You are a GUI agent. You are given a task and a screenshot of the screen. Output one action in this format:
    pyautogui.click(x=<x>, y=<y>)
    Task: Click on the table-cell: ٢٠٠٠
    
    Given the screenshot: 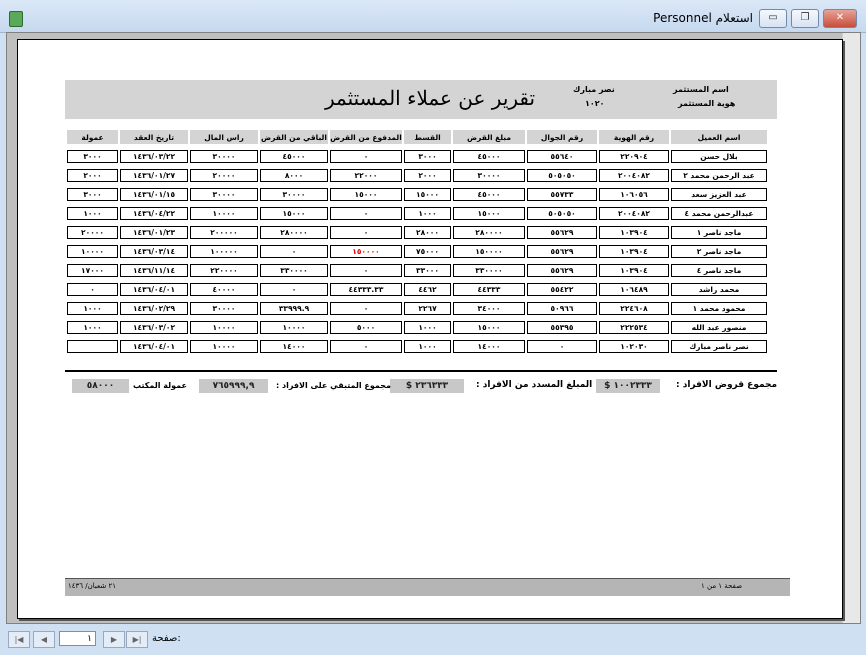 What is the action you would take?
    pyautogui.click(x=92, y=175)
    